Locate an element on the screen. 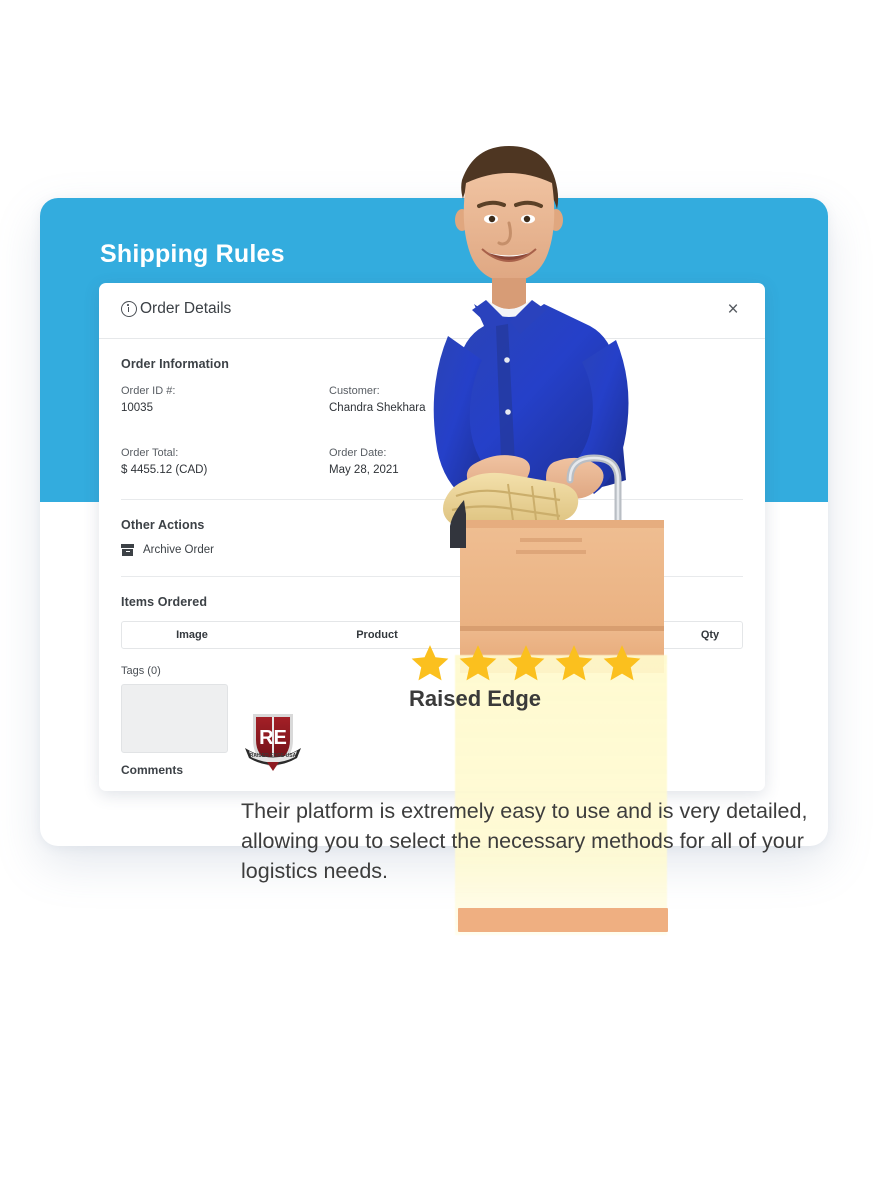 This screenshot has width=890, height=1188. modal-title-text: Order Details is located at coordinates (186, 308).